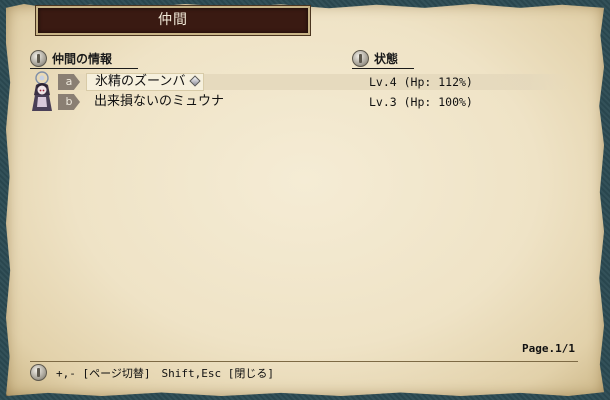  Describe the element at coordinates (145, 82) in the screenshot. I see `member-name-a: 氷精のズーンバ` at that location.